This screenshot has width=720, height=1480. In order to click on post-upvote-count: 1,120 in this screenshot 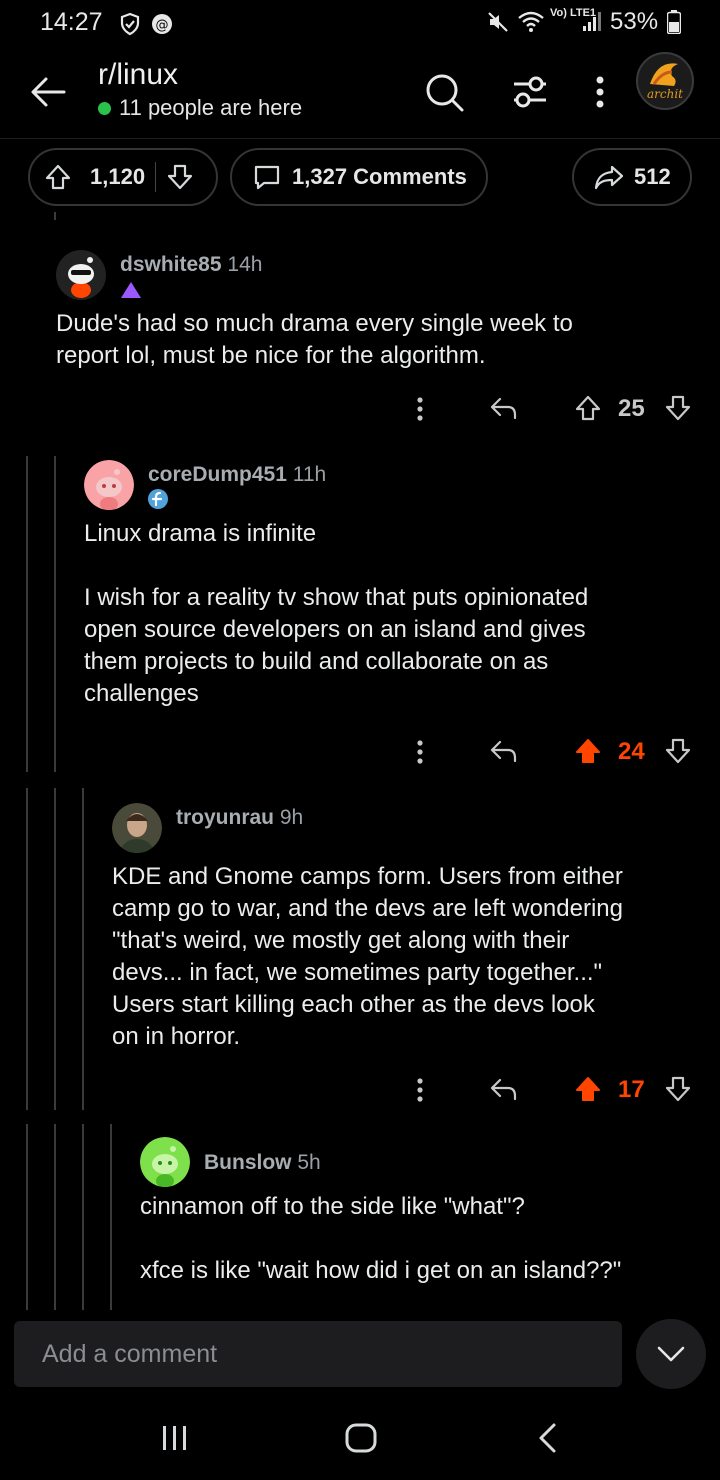, I will do `click(118, 176)`.